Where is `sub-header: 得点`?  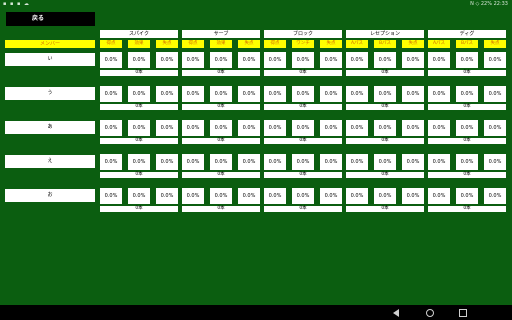 sub-header: 得点 is located at coordinates (111, 44).